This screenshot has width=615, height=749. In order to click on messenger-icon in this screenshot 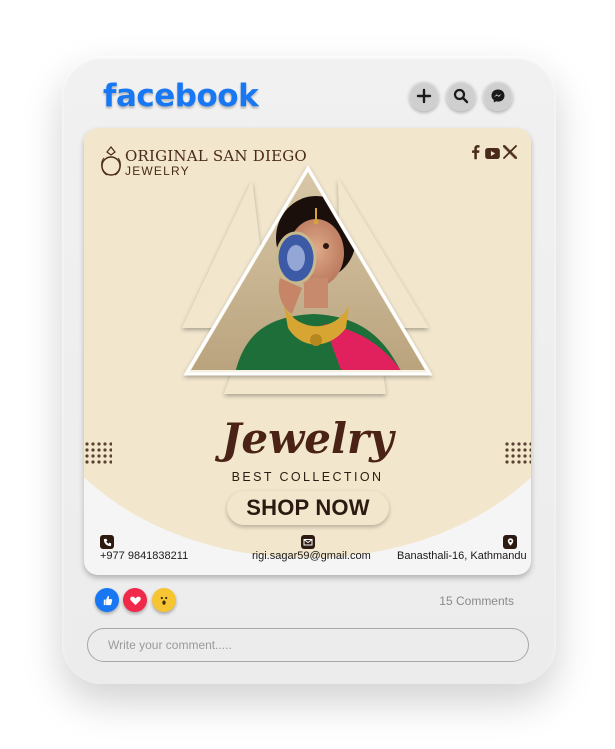, I will do `click(498, 96)`.